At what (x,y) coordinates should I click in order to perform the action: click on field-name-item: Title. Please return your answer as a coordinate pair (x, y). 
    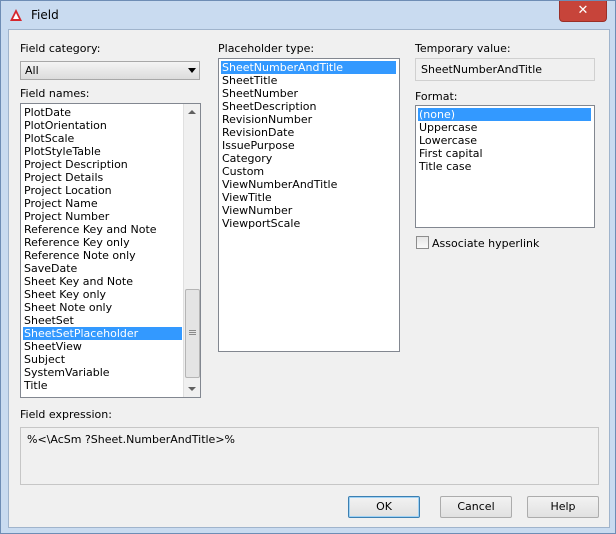
    Looking at the image, I should click on (102, 385).